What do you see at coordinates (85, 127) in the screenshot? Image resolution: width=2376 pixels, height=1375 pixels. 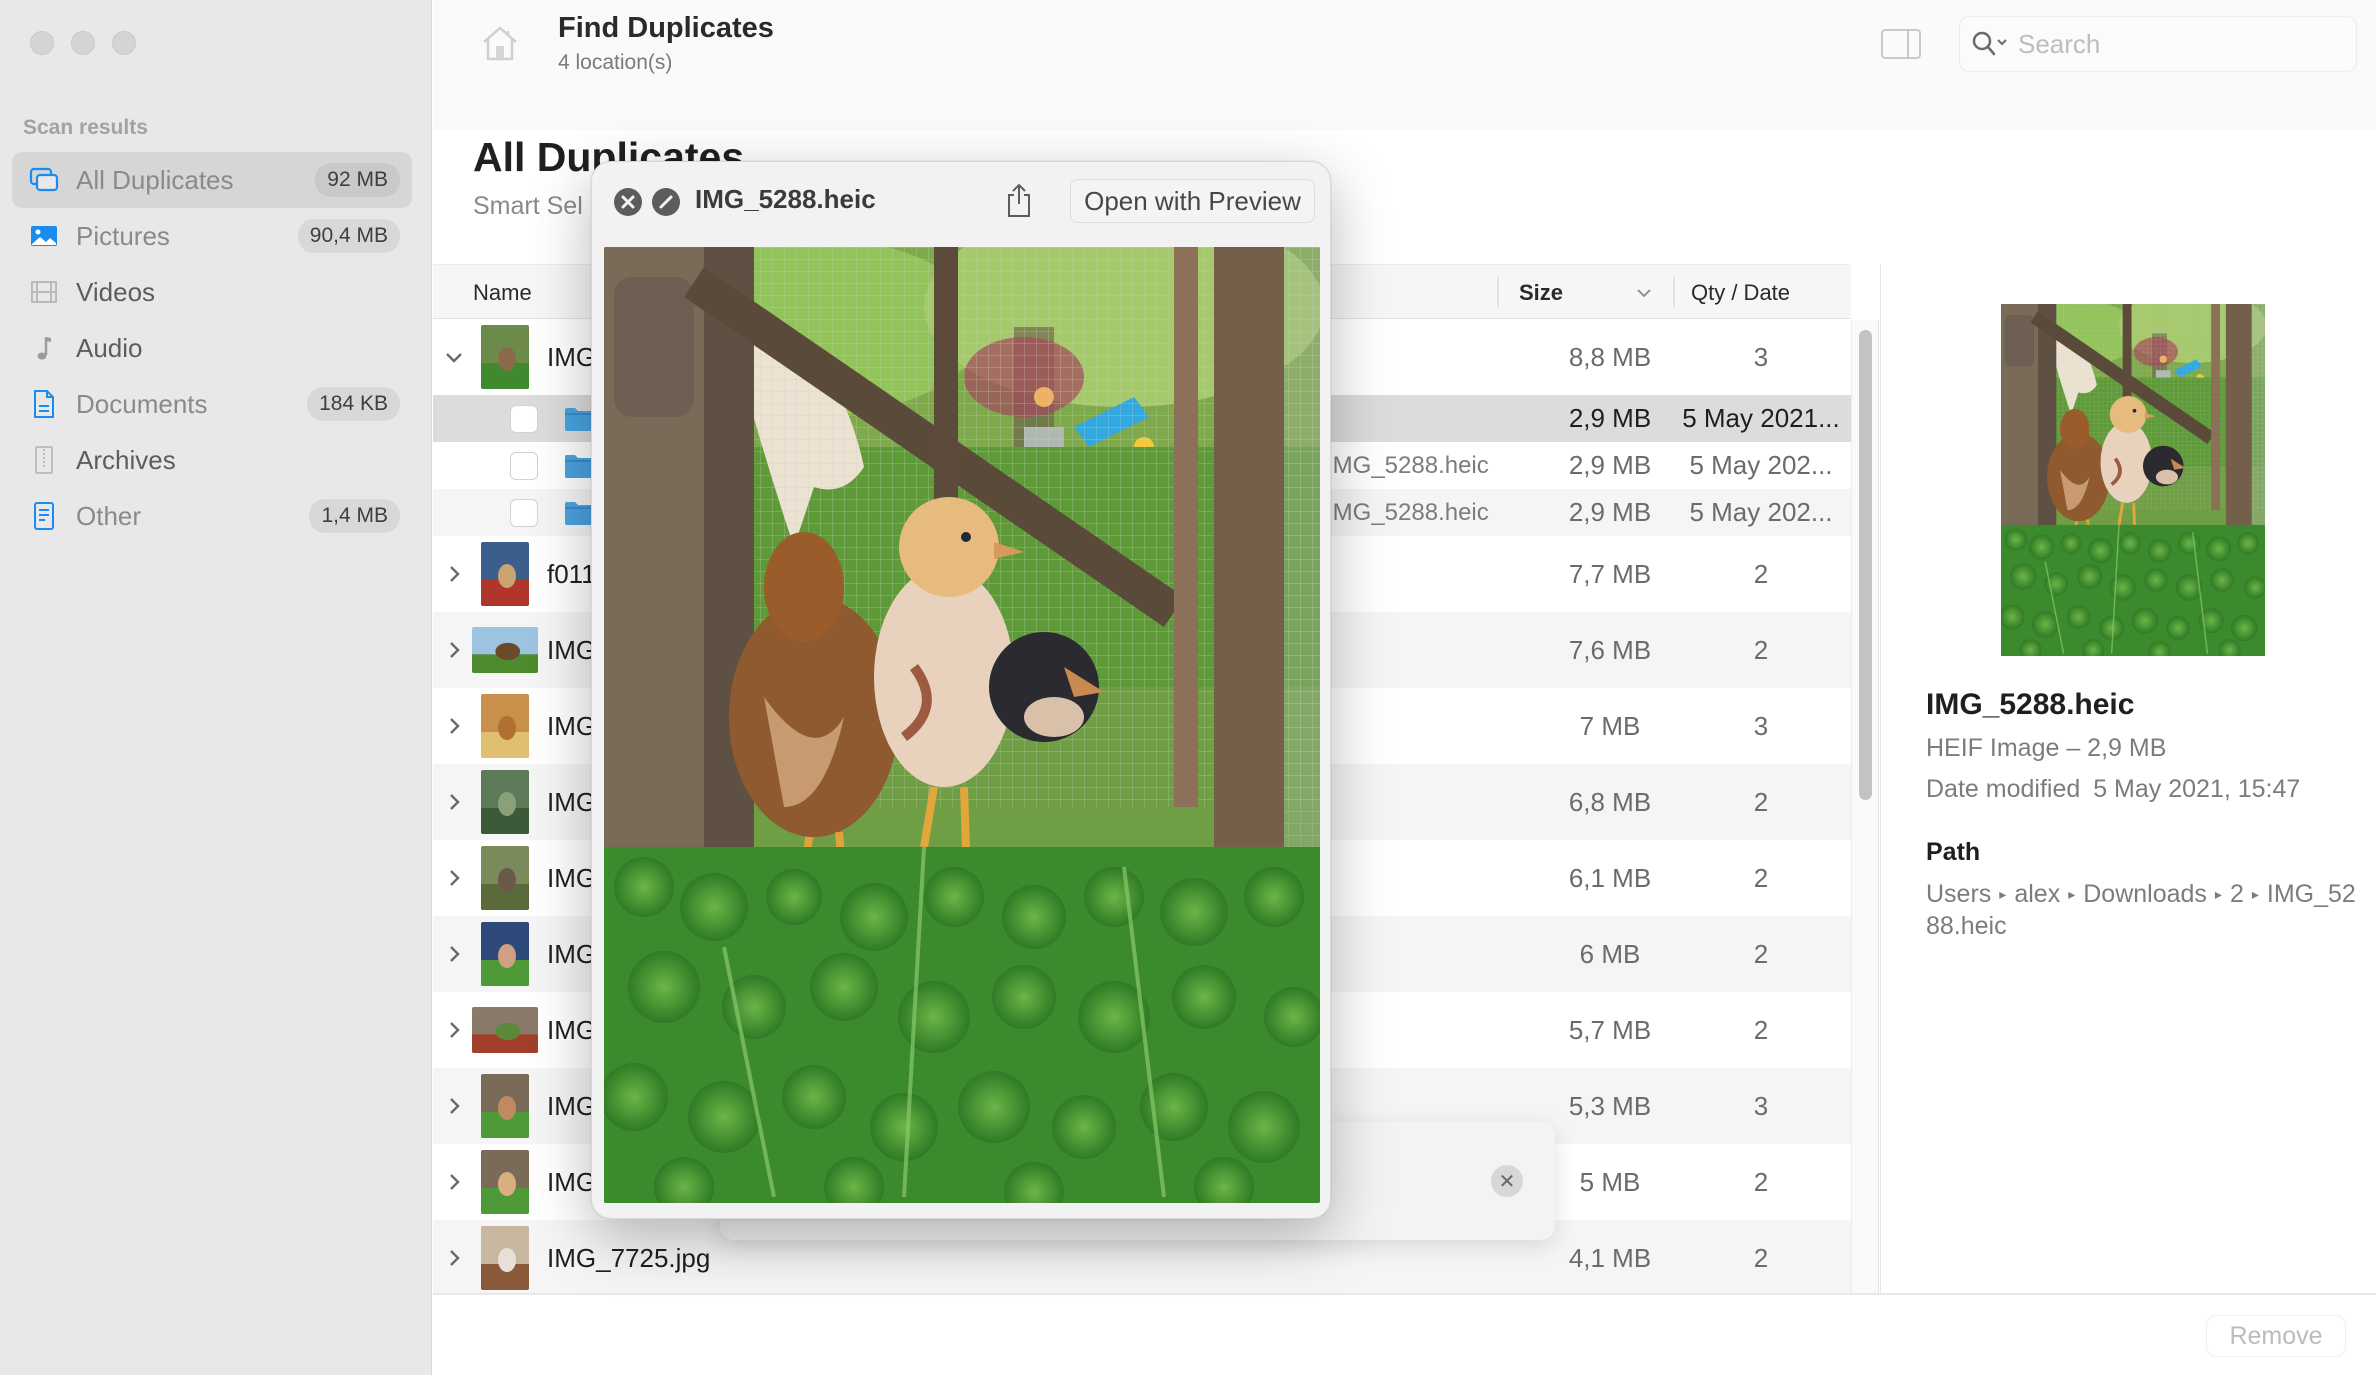 I see `sidebar-section-label: Scan results` at bounding box center [85, 127].